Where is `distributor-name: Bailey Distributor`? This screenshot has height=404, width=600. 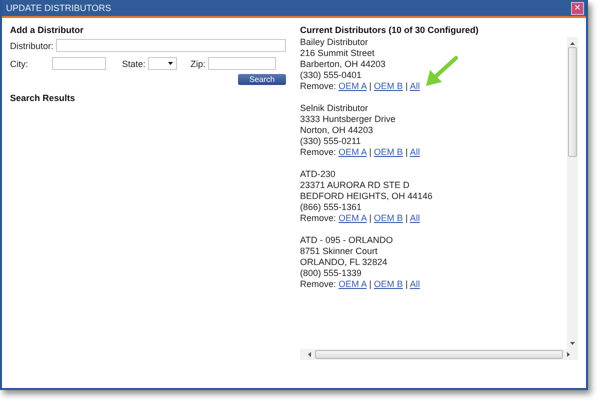
distributor-name: Bailey Distributor is located at coordinates (335, 42).